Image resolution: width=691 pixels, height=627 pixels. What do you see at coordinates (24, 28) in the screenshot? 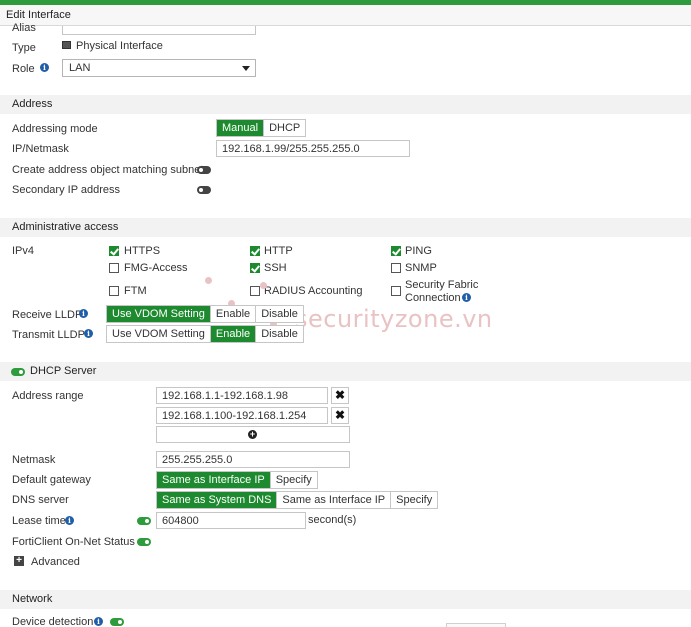
I see `alias-label: Alias` at bounding box center [24, 28].